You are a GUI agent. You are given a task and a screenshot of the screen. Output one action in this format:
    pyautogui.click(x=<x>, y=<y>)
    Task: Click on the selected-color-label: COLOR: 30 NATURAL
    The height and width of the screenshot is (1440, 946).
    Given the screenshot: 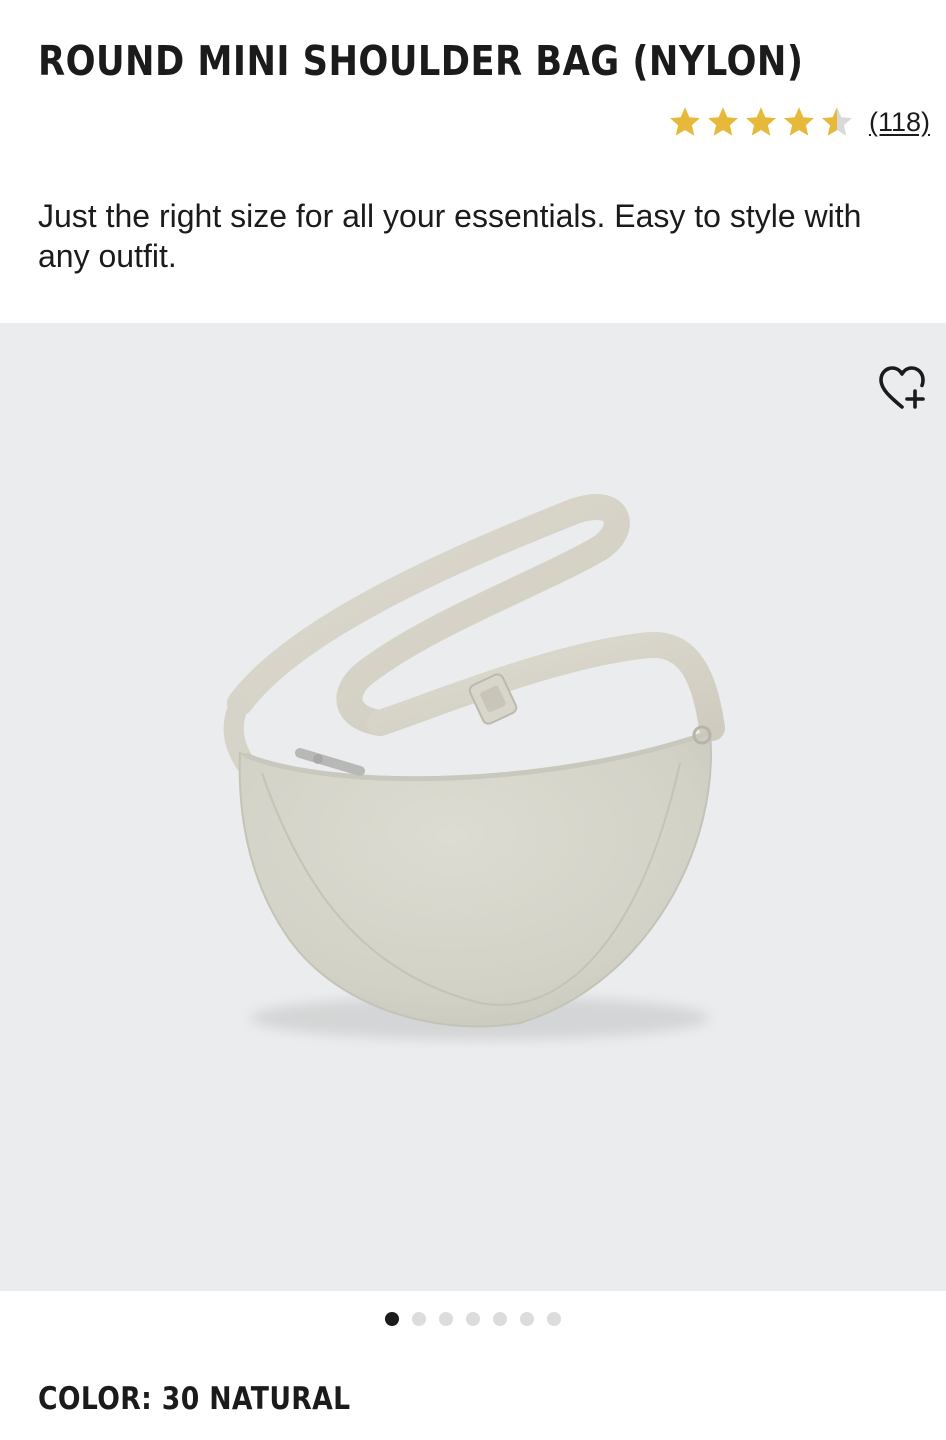 What is the action you would take?
    pyautogui.click(x=194, y=1399)
    